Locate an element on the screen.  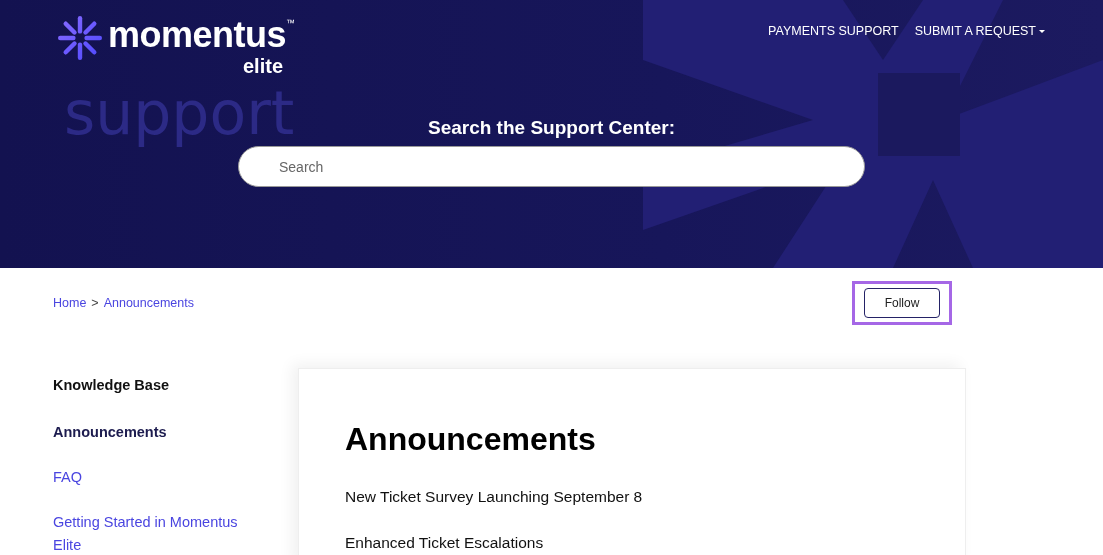
caret-icon is located at coordinates (1042, 31).